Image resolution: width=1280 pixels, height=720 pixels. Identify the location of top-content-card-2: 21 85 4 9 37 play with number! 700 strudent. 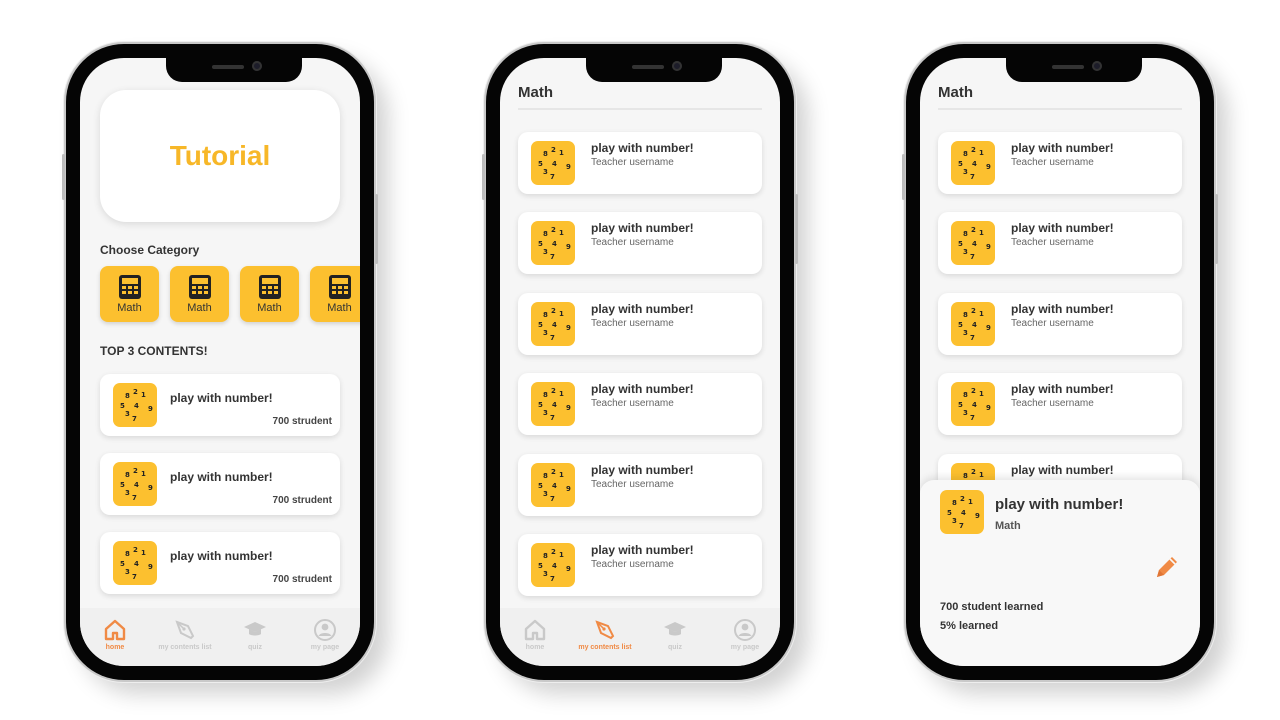
(220, 484).